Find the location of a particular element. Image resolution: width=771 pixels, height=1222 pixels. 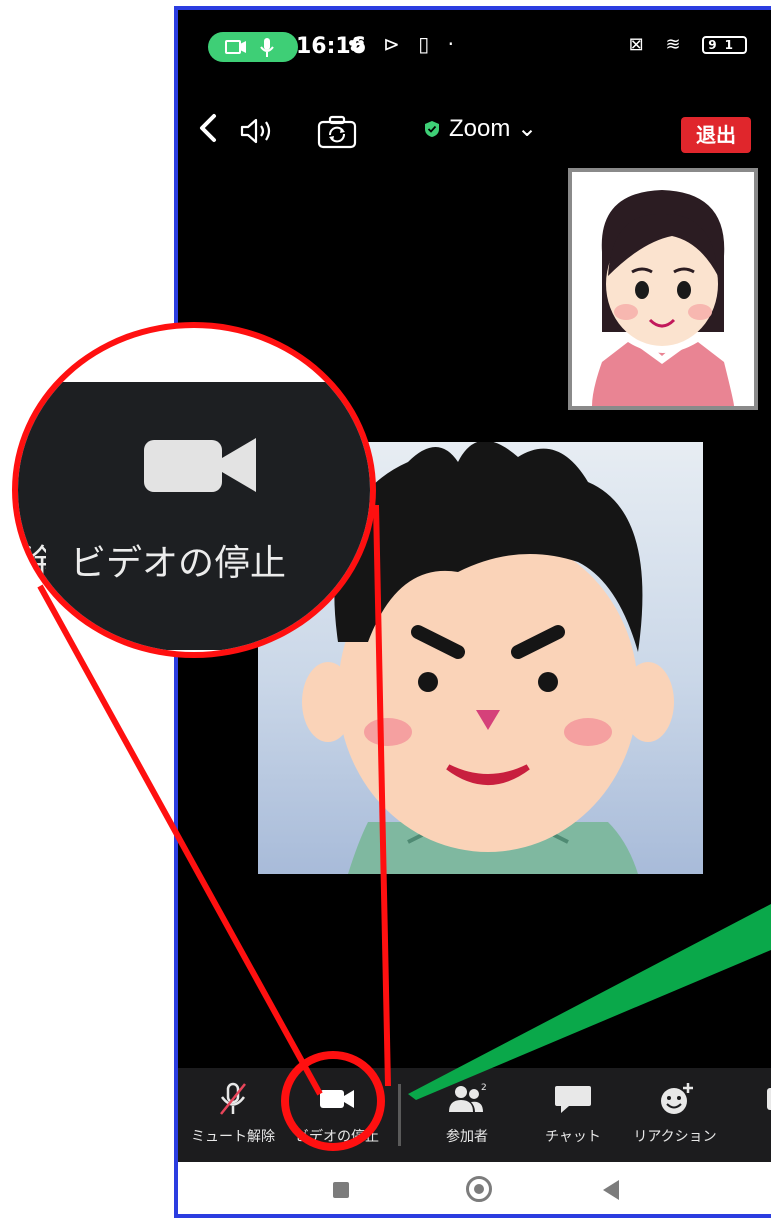

chat-label: チャット is located at coordinates (573, 1137).